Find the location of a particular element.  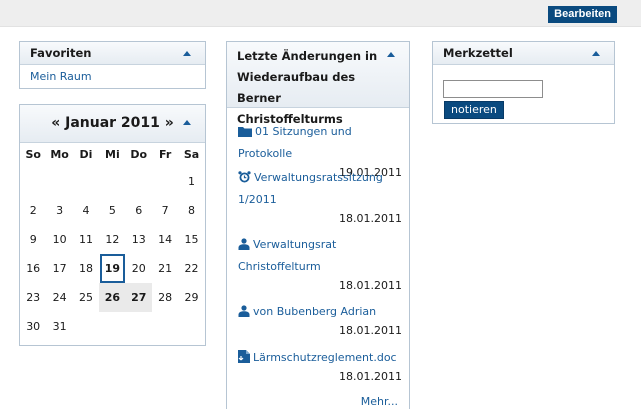

memo-header: Merkzettel is located at coordinates (523, 53).